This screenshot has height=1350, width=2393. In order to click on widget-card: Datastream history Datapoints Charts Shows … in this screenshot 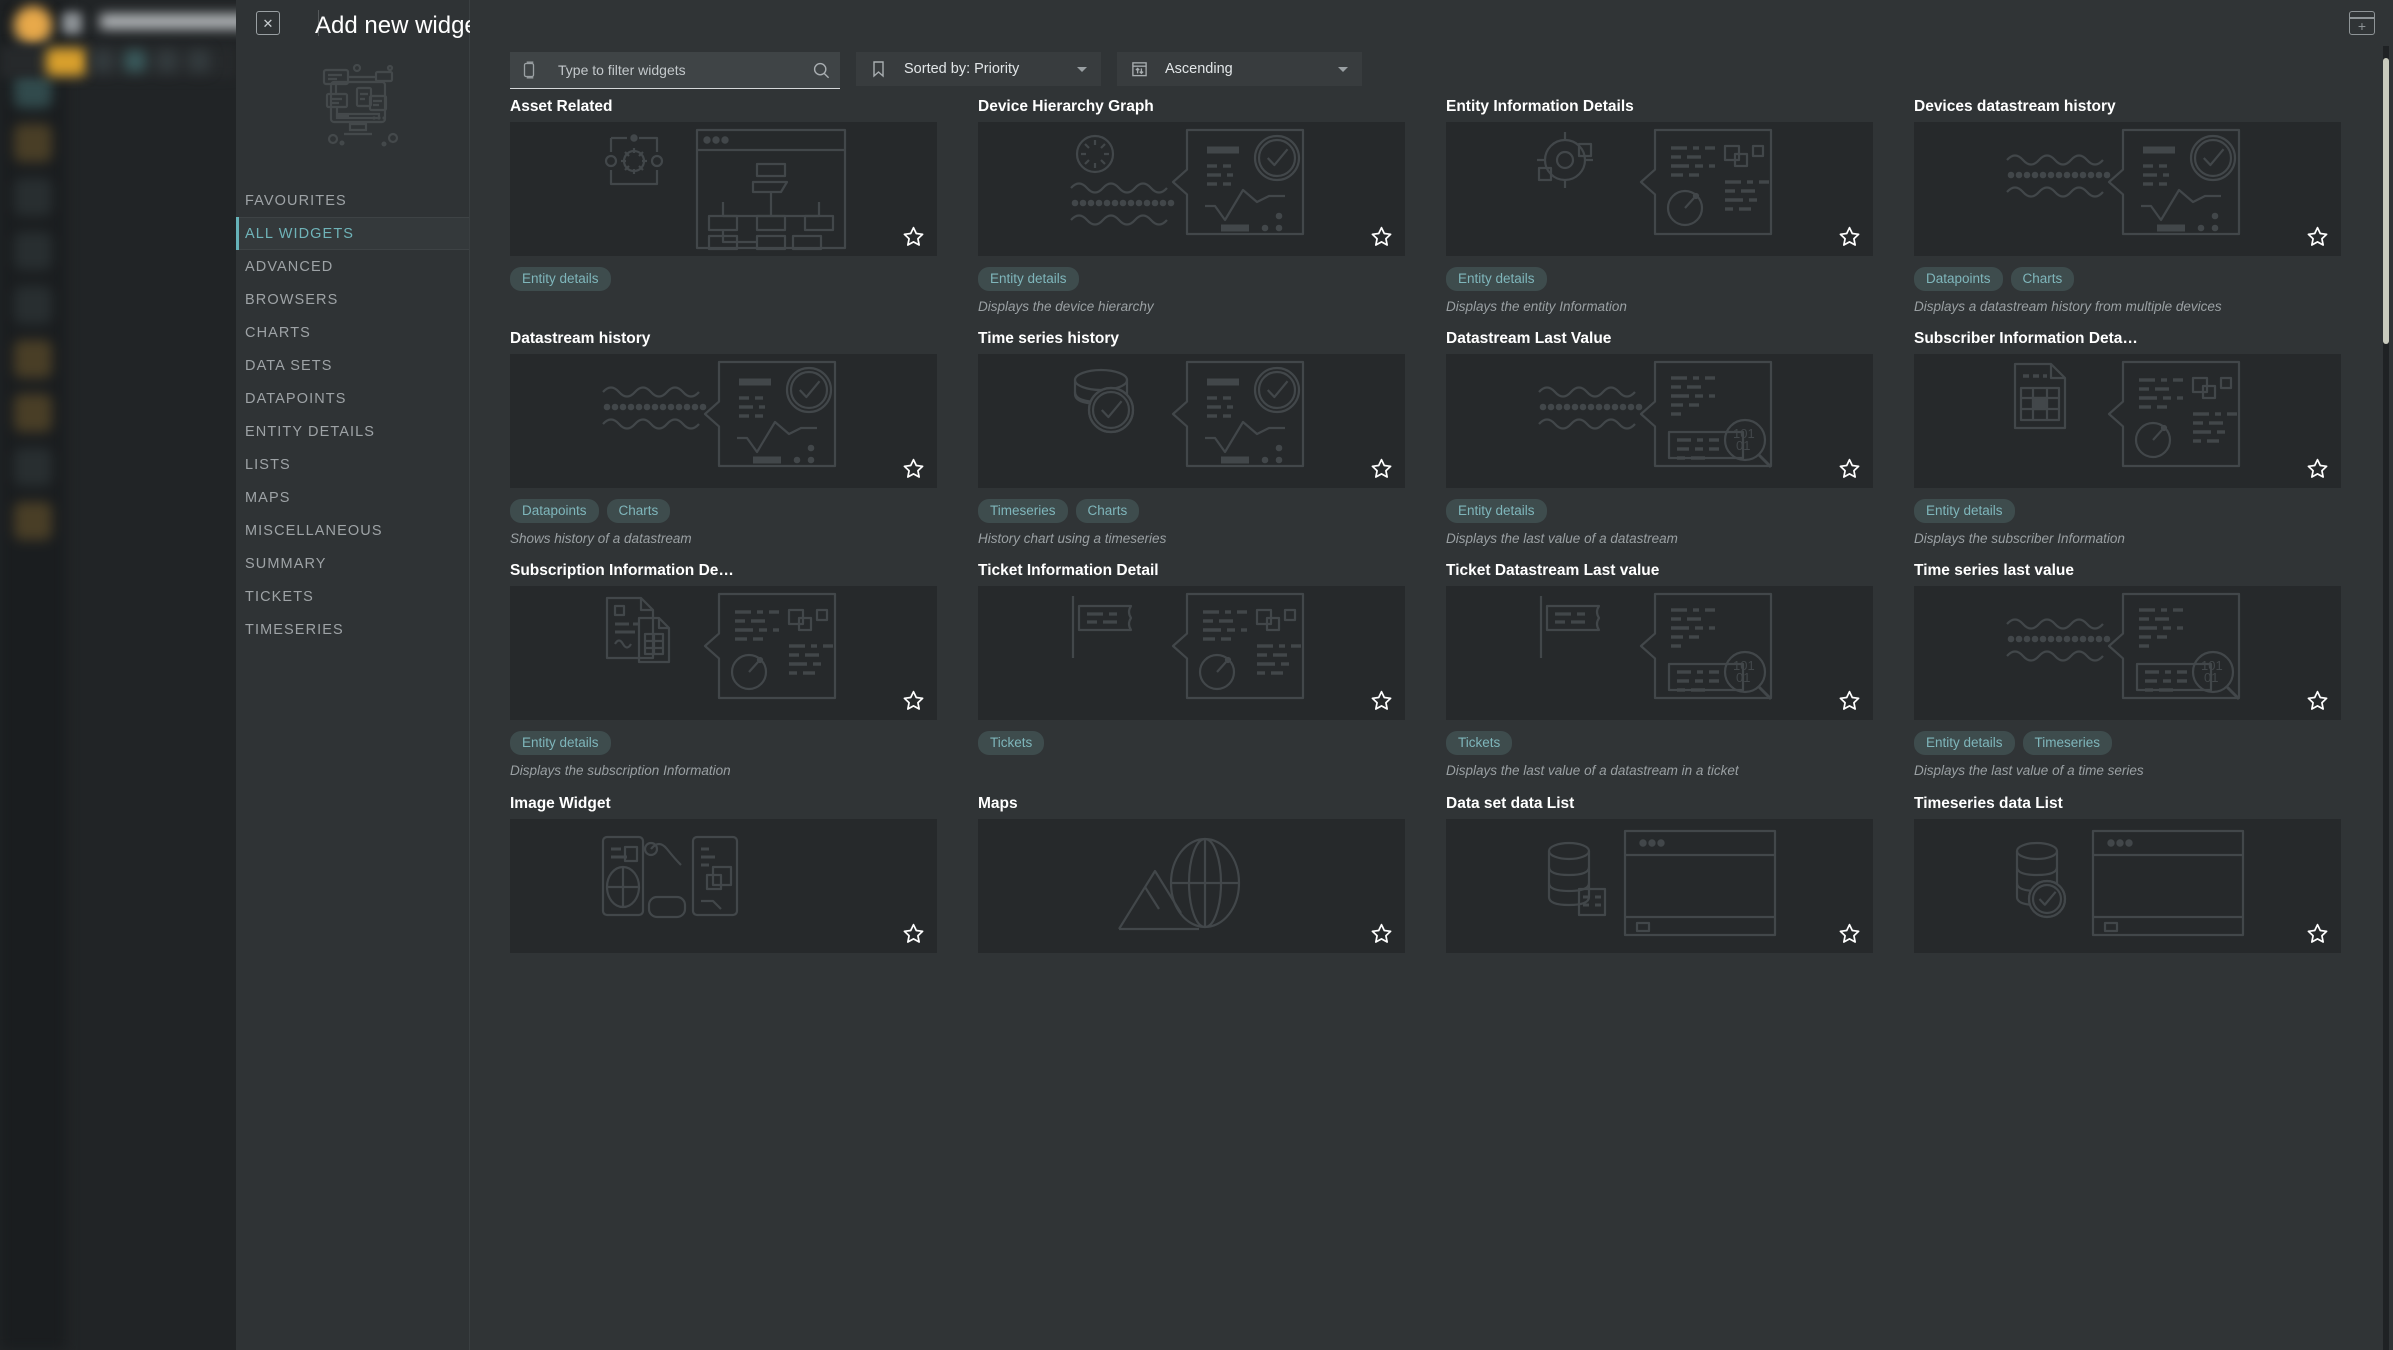, I will do `click(723, 436)`.